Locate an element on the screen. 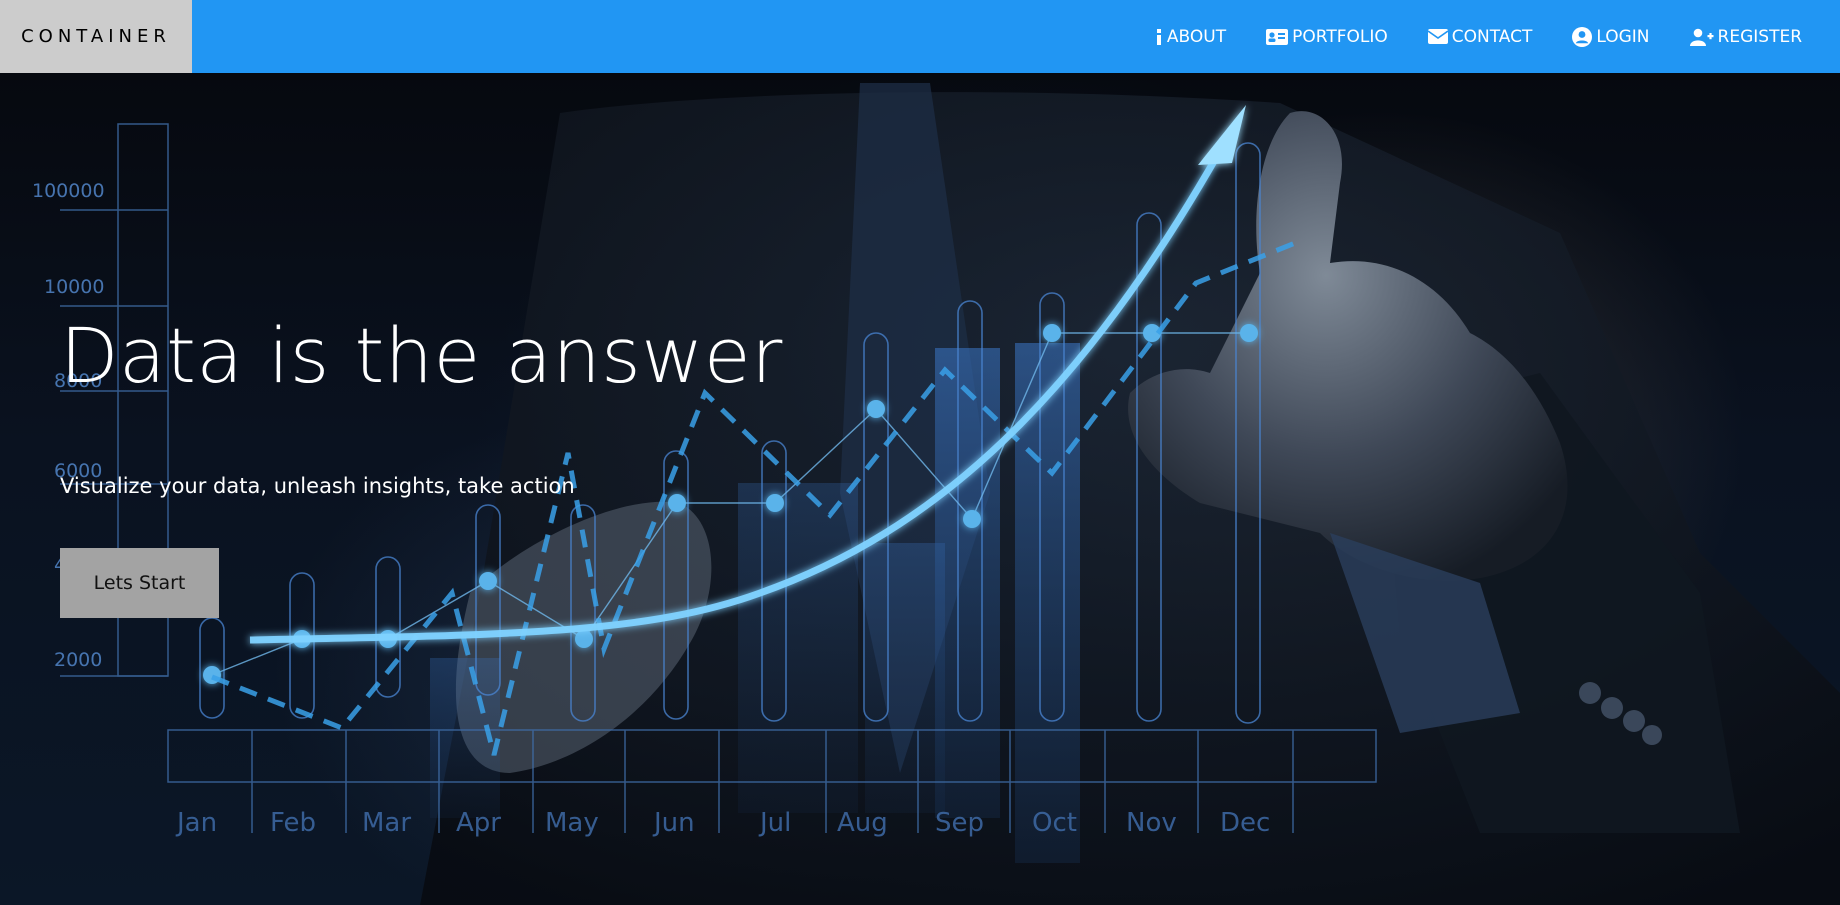 This screenshot has width=1840, height=905. y-tick-label: 10000 is located at coordinates (74, 287).